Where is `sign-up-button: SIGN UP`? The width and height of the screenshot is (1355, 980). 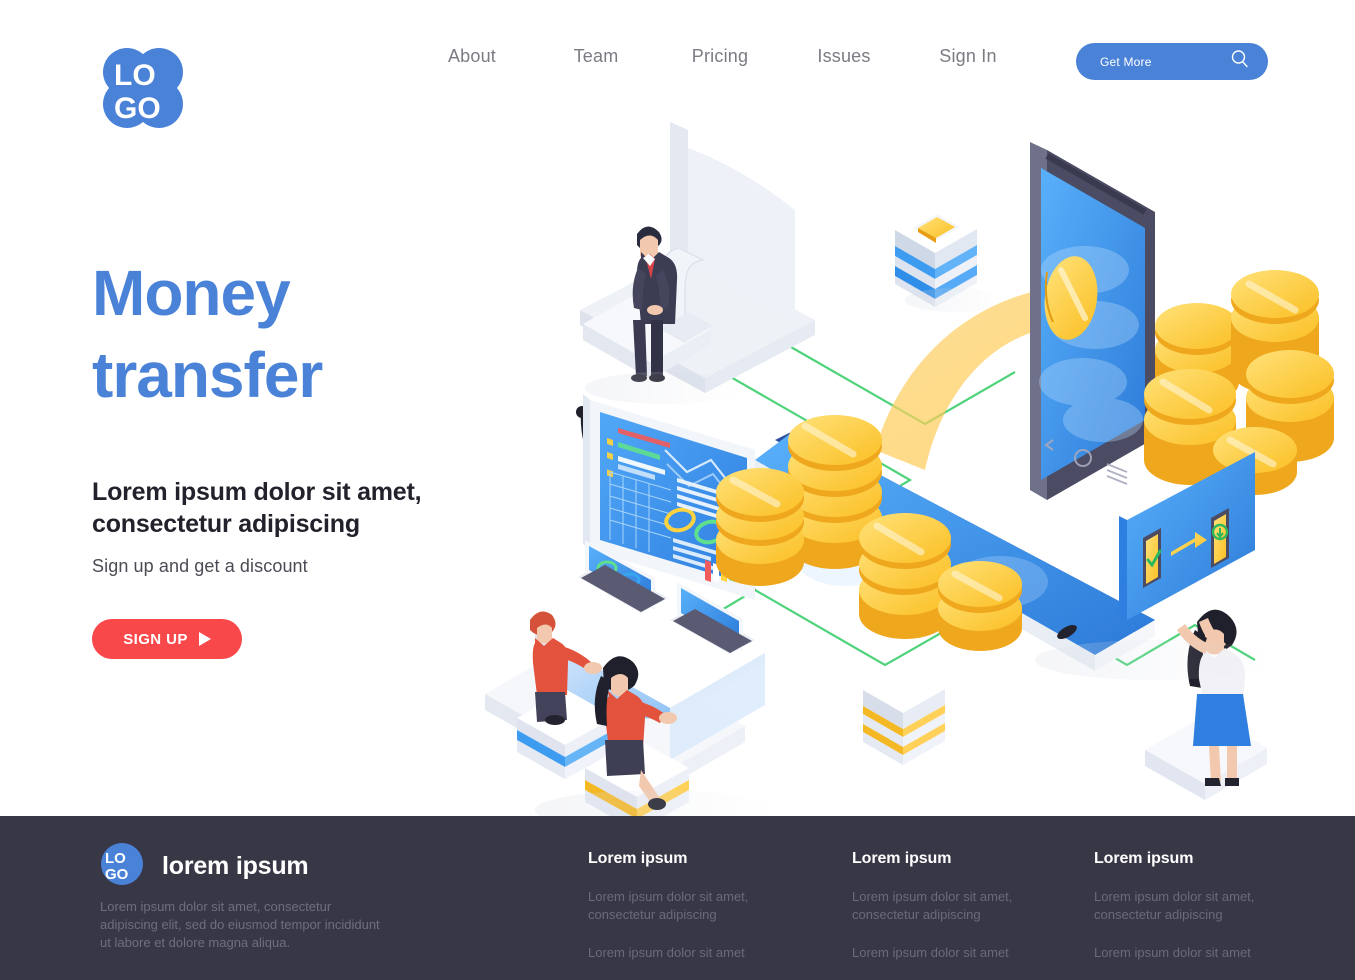
sign-up-button: SIGN UP is located at coordinates (167, 639).